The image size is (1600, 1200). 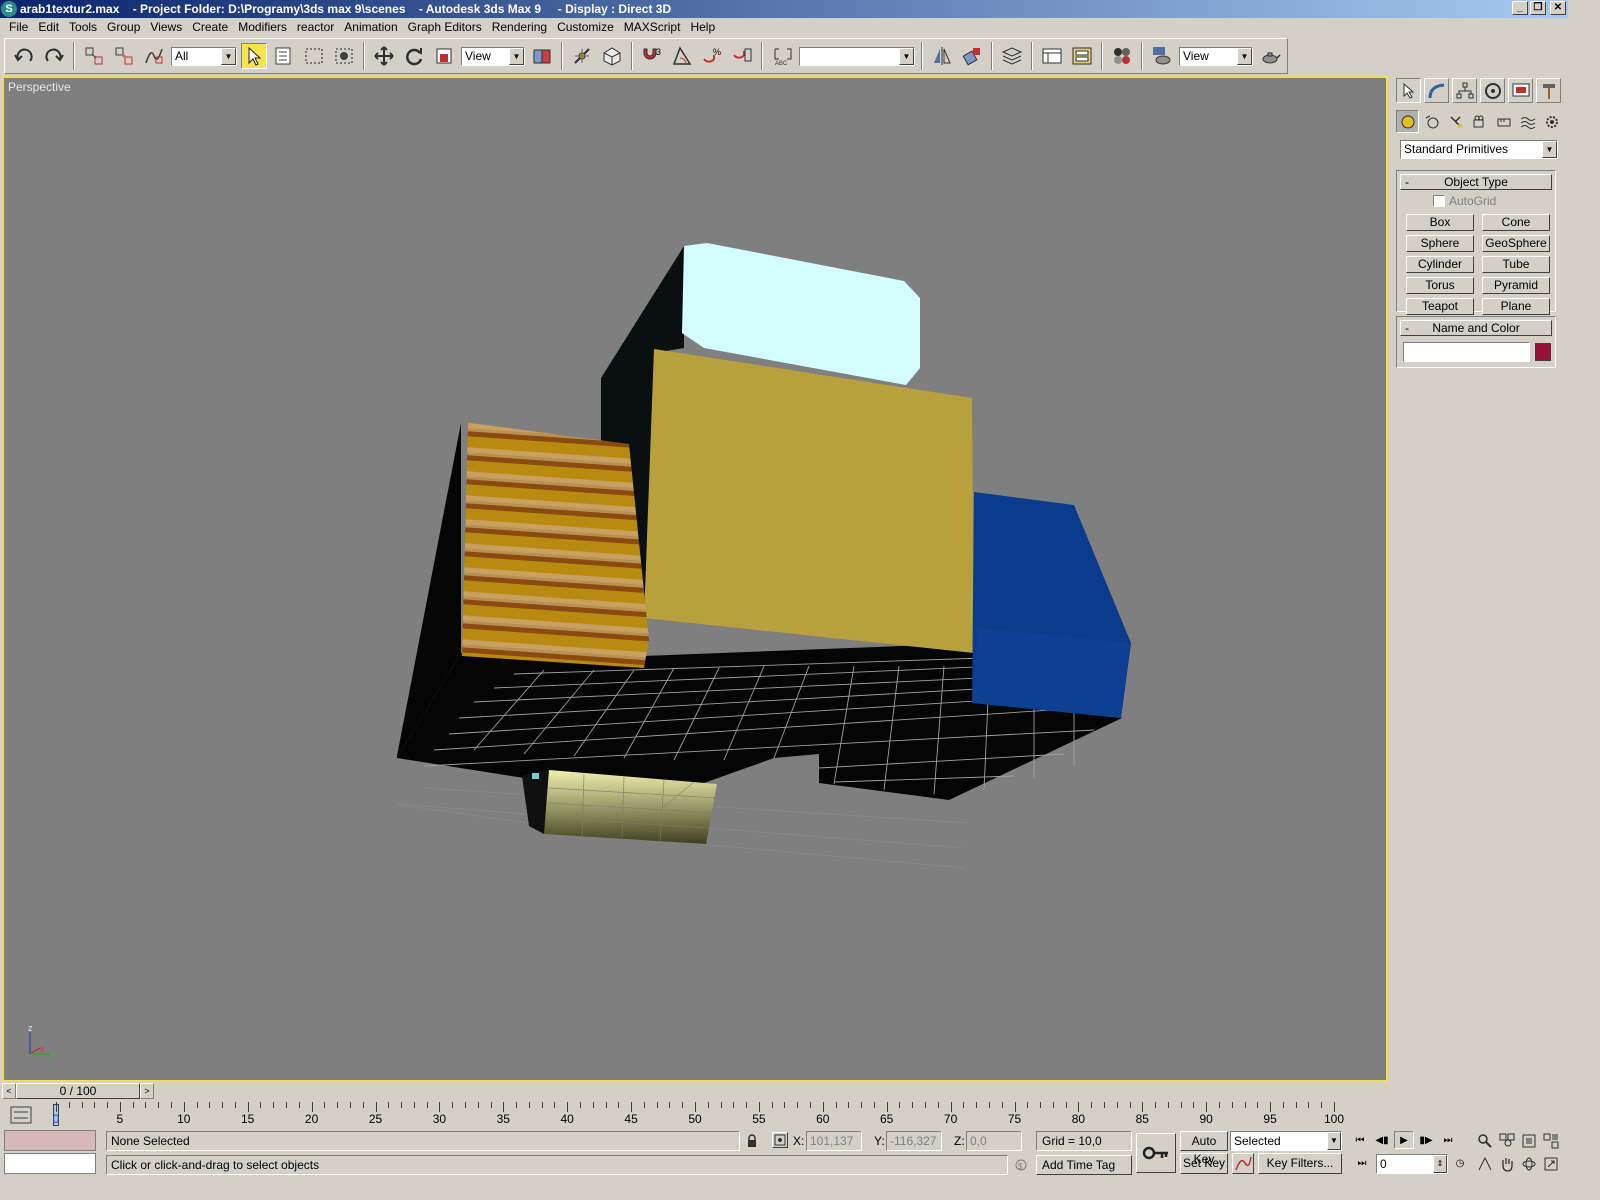 I want to click on app-icon: S, so click(x=9, y=9).